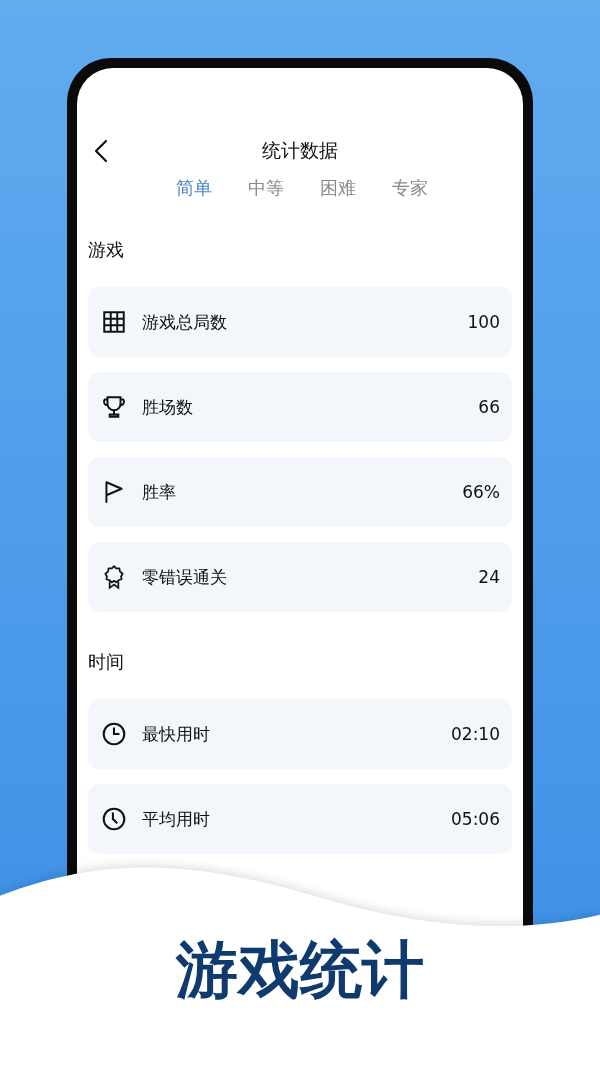  What do you see at coordinates (101, 151) in the screenshot?
I see `back-icon` at bounding box center [101, 151].